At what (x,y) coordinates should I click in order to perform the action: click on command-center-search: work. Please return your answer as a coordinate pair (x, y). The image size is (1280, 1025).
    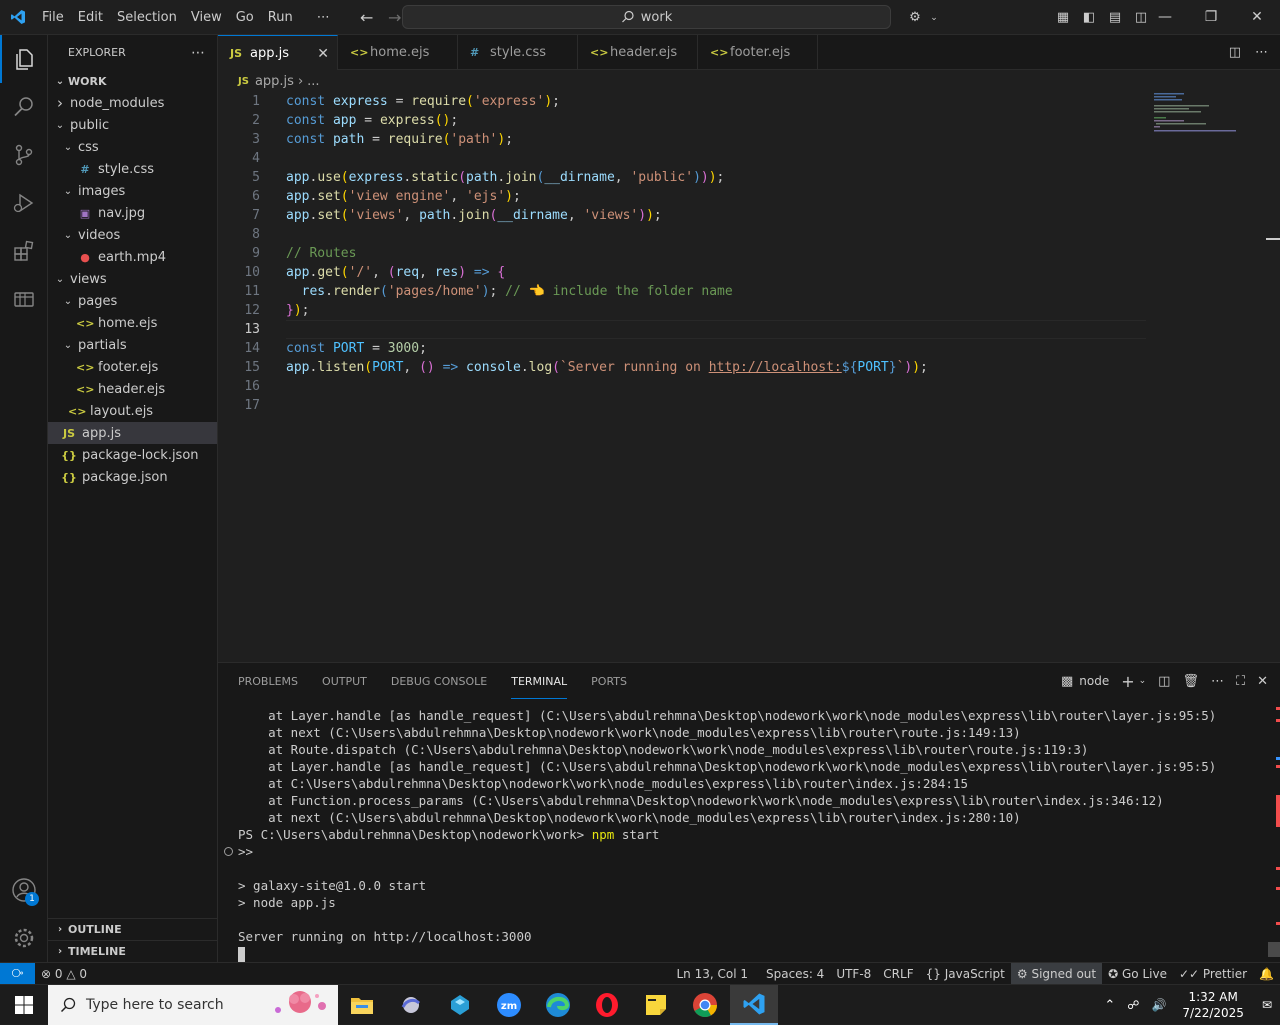
    Looking at the image, I should click on (646, 17).